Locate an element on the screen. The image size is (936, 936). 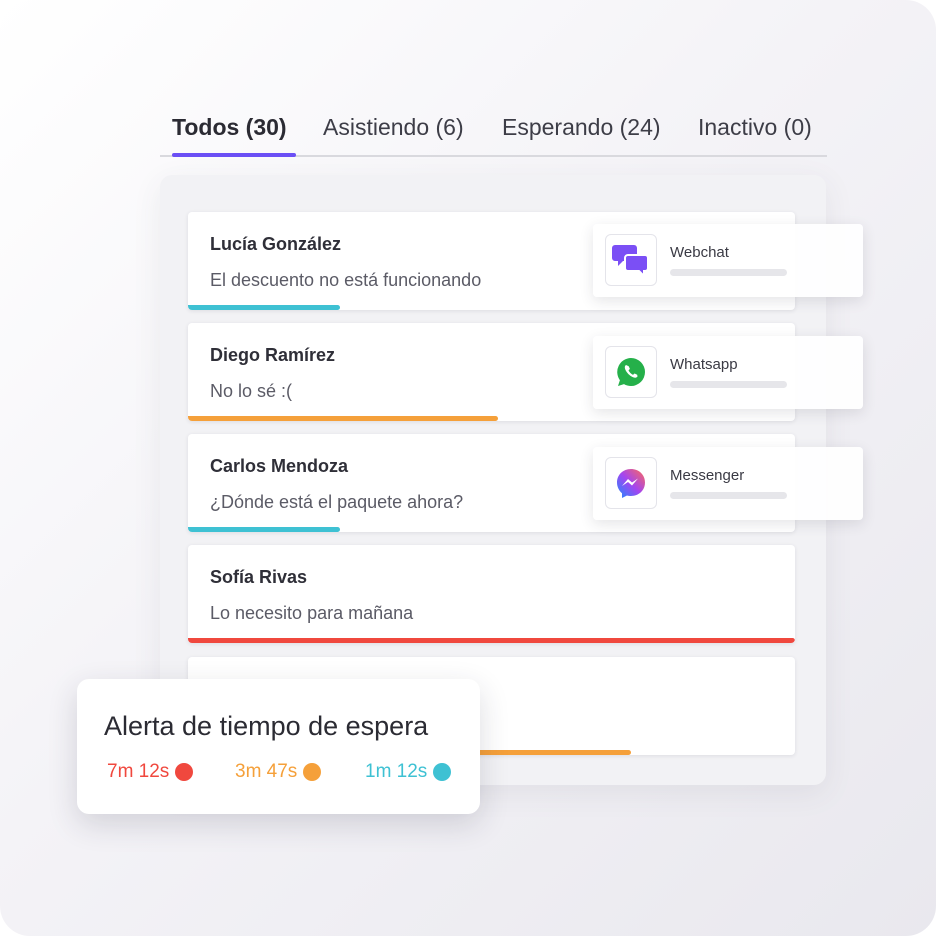
contact-name: Carlos Mendoza is located at coordinates (279, 466).